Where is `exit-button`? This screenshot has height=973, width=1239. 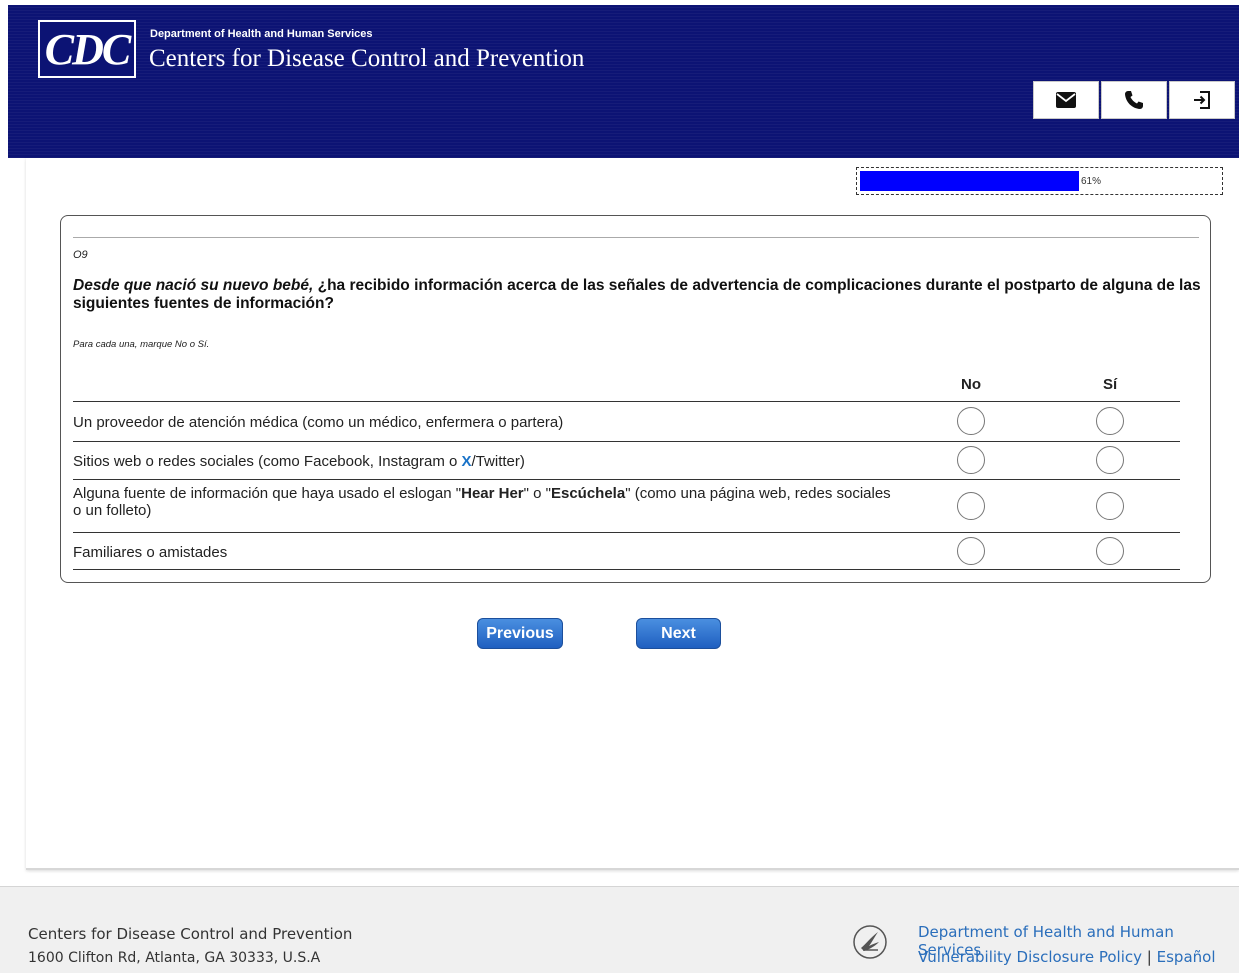 exit-button is located at coordinates (1202, 100).